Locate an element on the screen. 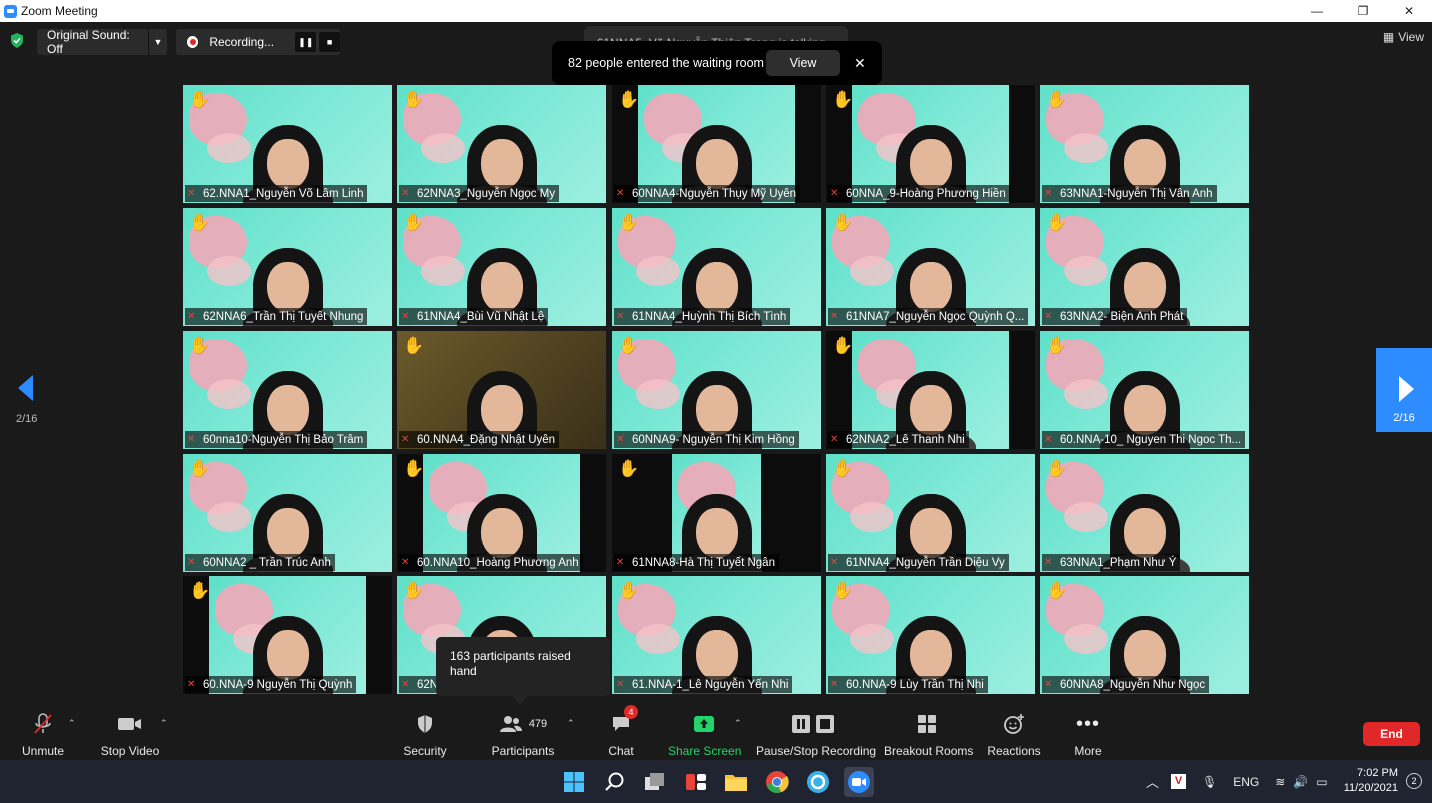 This screenshot has height=803, width=1432. unmute-button: Unmute is located at coordinates (43, 735).